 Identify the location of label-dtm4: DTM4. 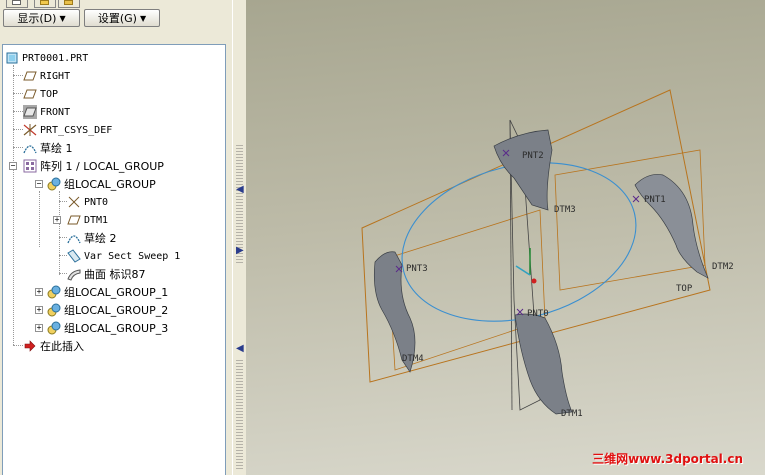
(413, 359).